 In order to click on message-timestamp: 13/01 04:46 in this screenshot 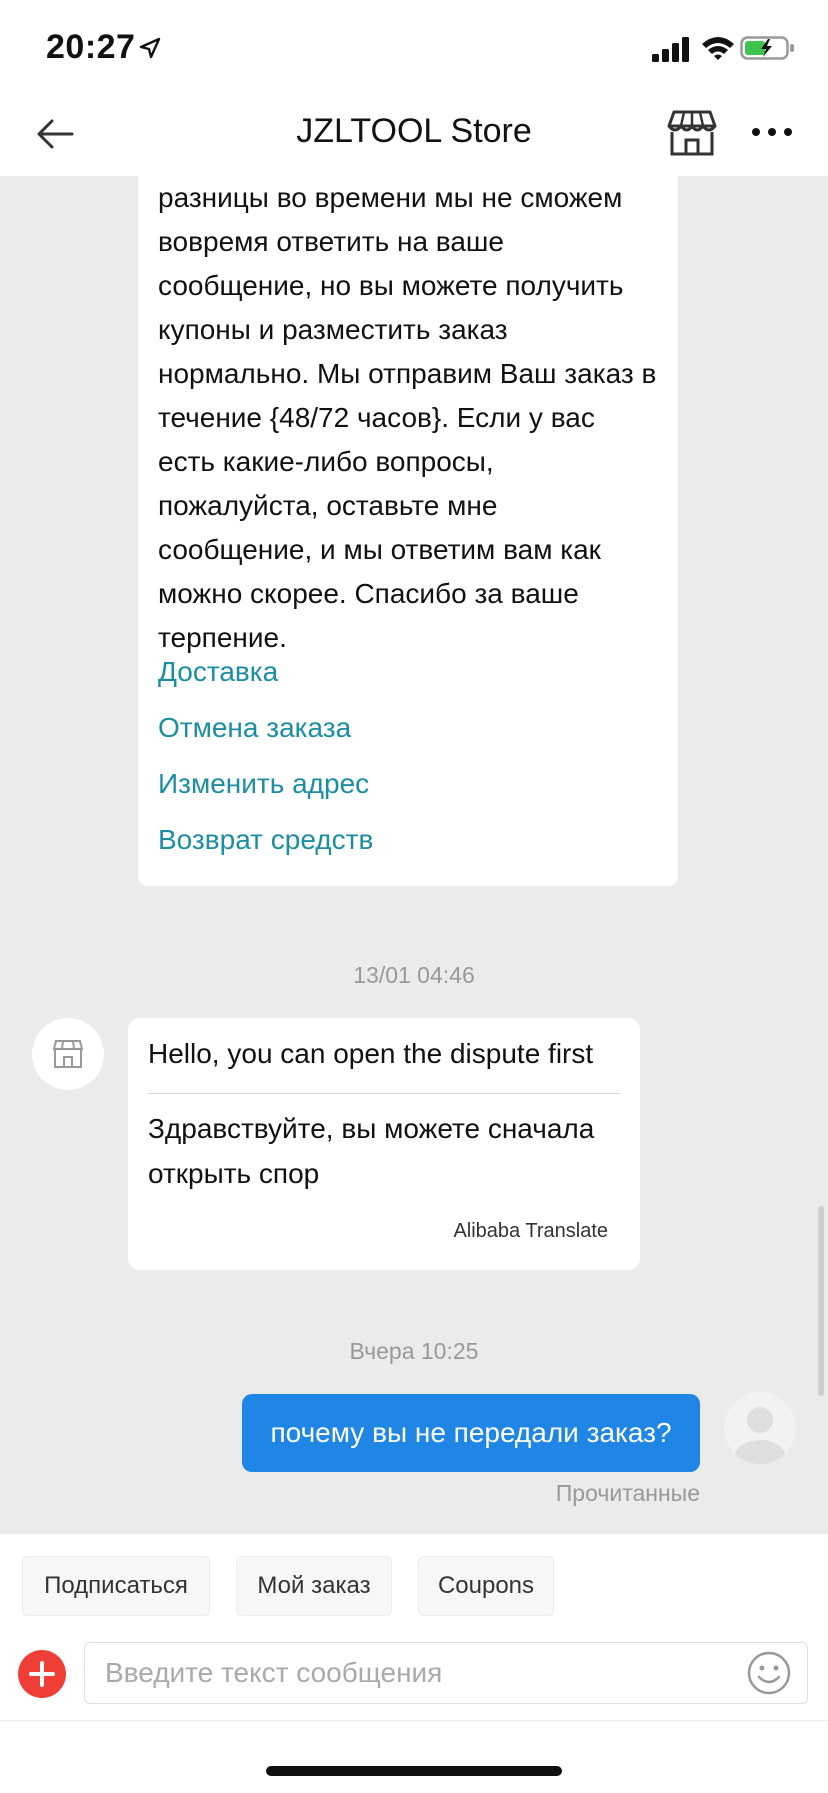, I will do `click(414, 975)`.